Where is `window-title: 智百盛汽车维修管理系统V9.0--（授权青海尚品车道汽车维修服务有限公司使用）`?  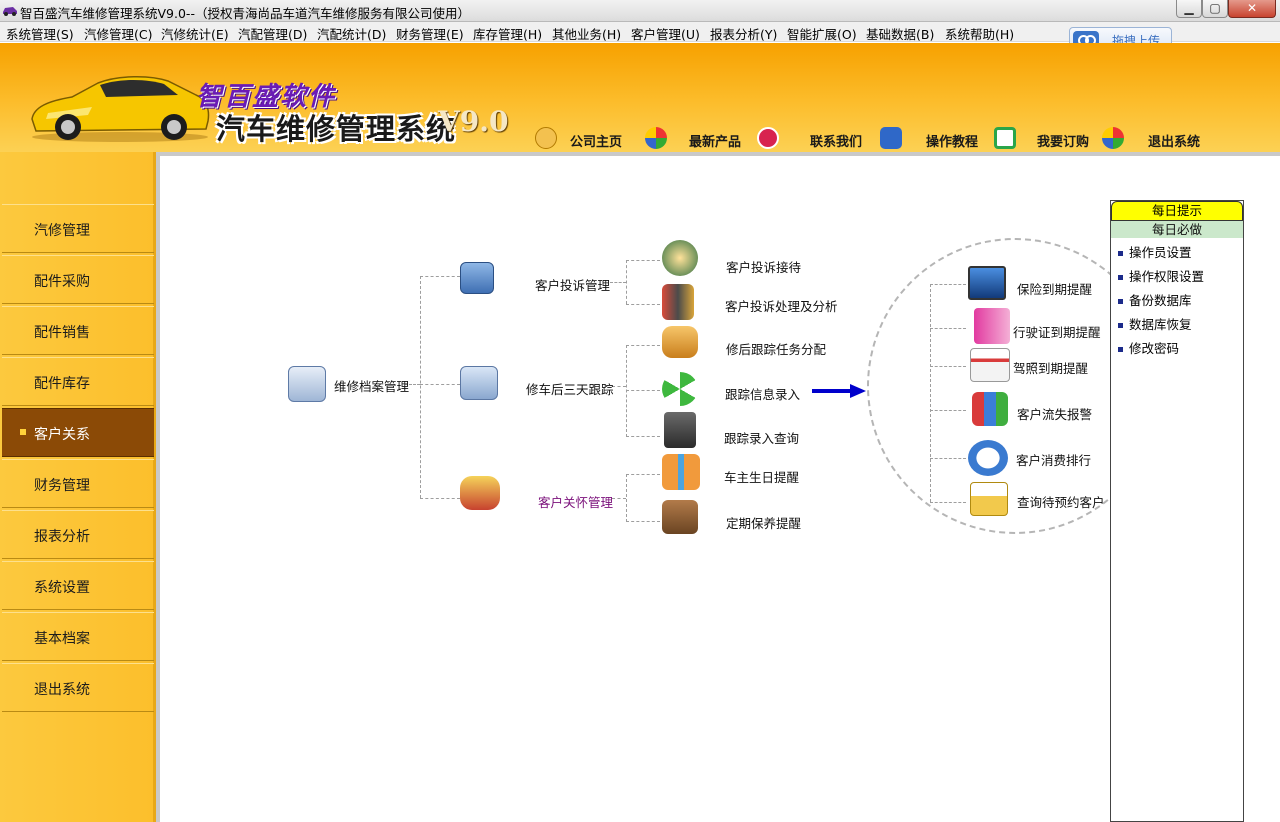
window-title: 智百盛汽车维修管理系统V9.0--（授权青海尚品车道汽车维修服务有限公司使用） is located at coordinates (245, 13).